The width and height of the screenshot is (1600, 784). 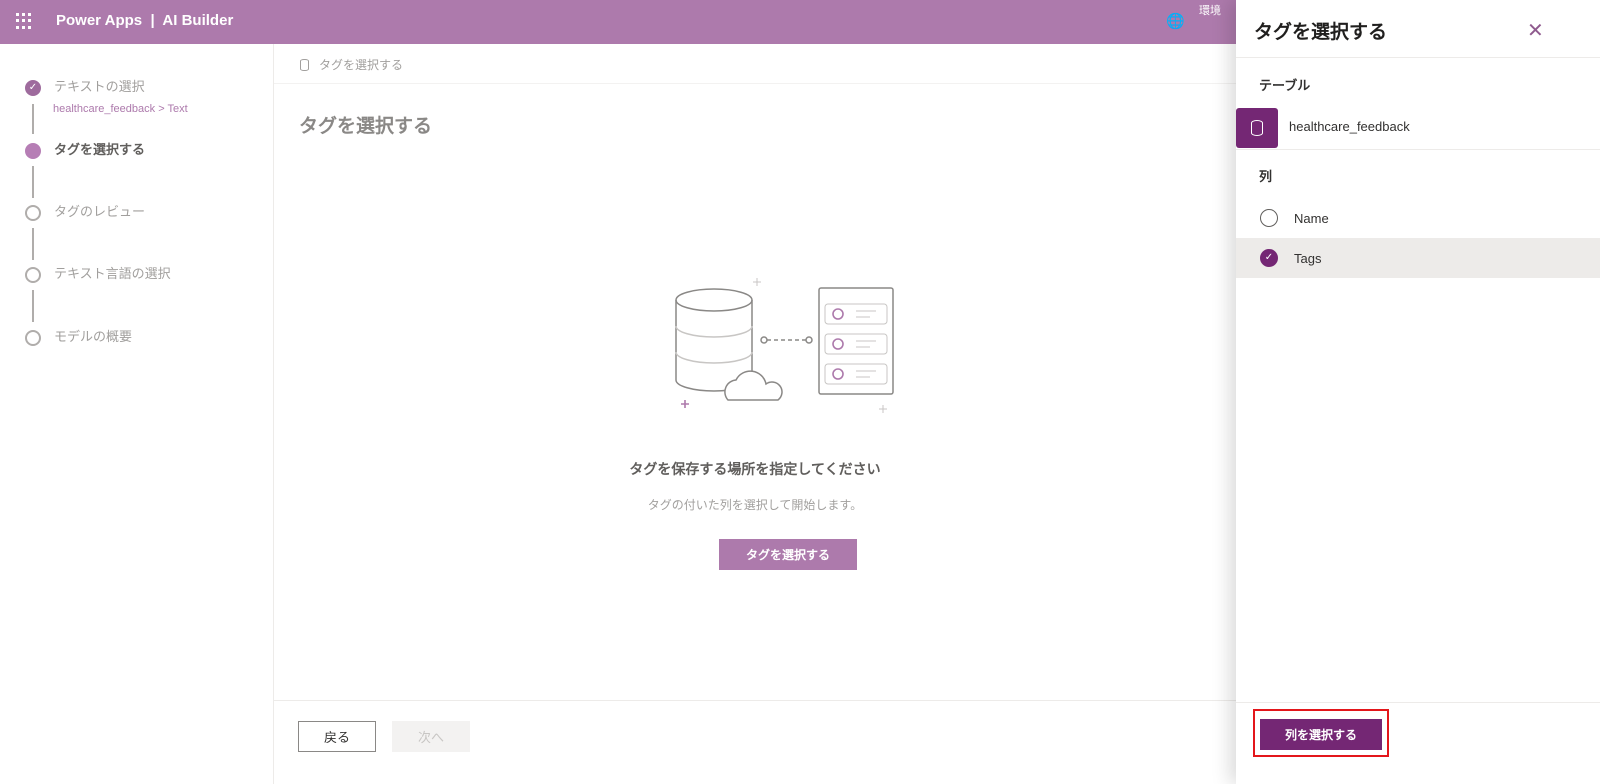 What do you see at coordinates (755, 742) in the screenshot?
I see `wizard-footer: 戻る 次へ` at bounding box center [755, 742].